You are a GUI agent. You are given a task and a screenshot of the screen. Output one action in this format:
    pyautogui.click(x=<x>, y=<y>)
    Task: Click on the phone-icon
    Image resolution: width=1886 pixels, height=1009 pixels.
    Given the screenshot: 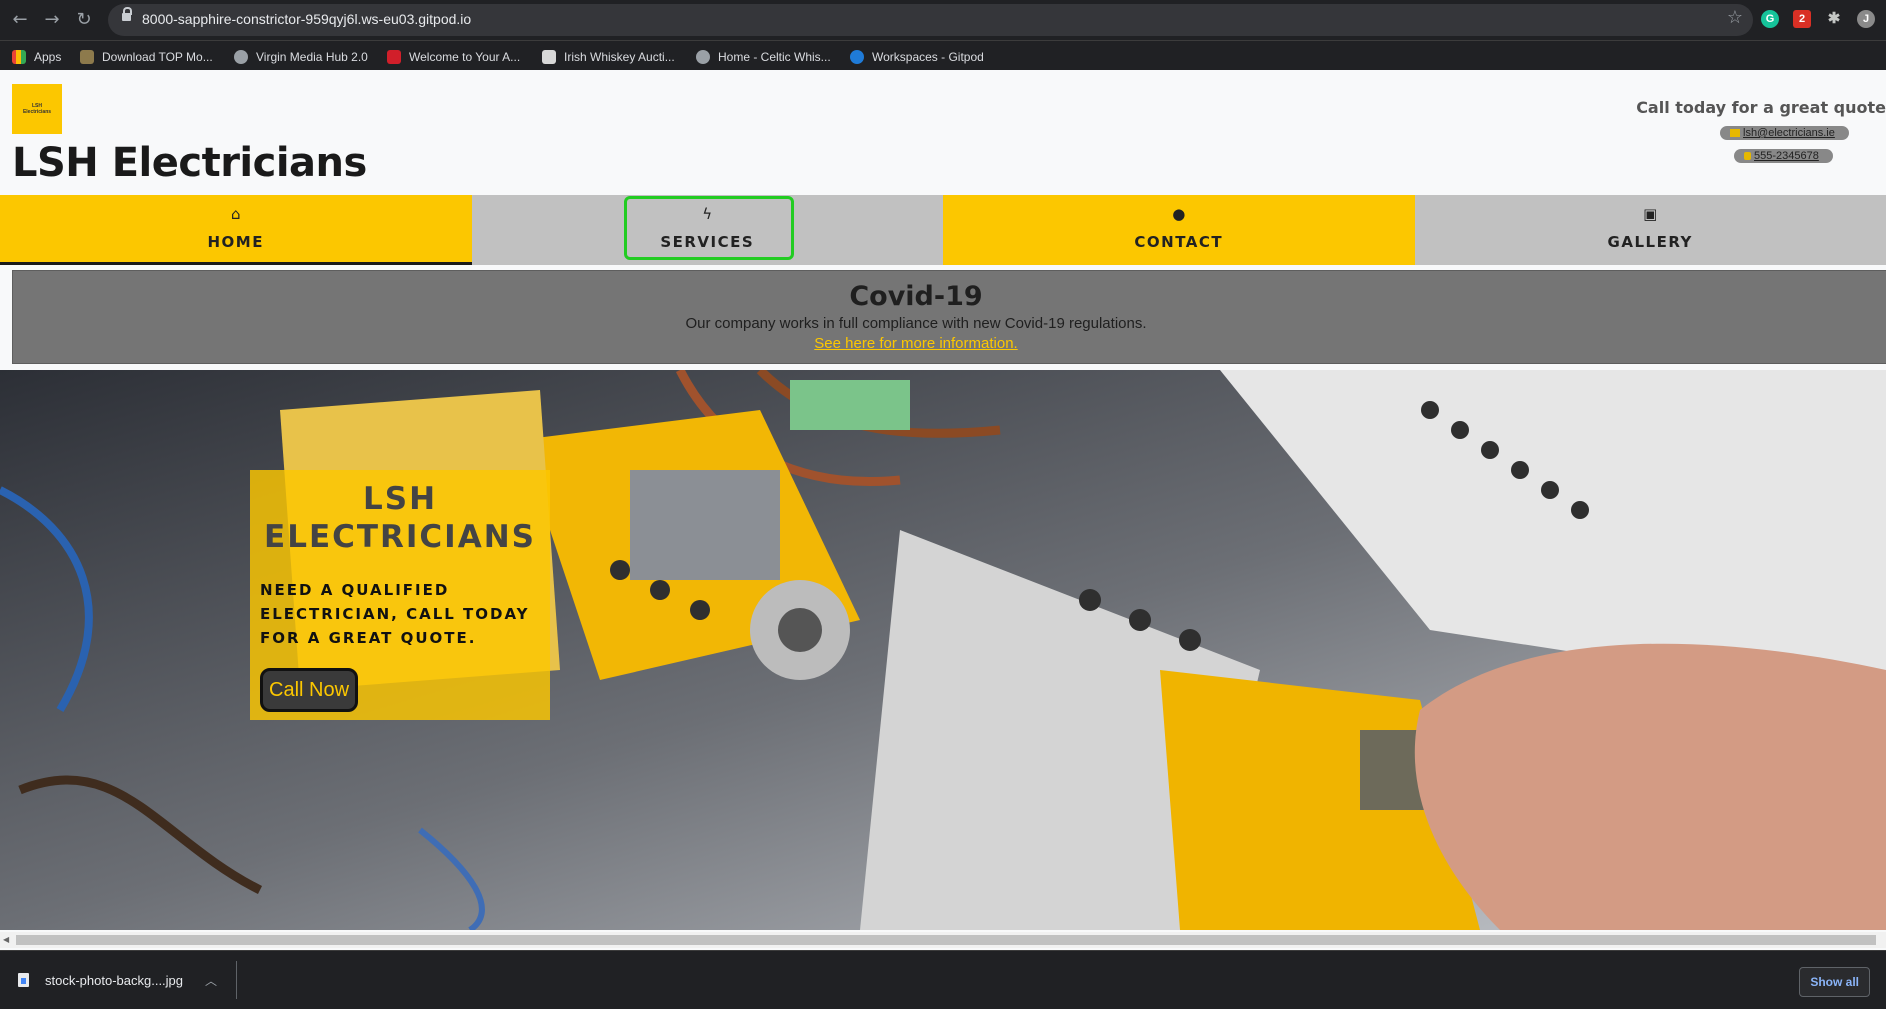 What is the action you would take?
    pyautogui.click(x=1747, y=156)
    